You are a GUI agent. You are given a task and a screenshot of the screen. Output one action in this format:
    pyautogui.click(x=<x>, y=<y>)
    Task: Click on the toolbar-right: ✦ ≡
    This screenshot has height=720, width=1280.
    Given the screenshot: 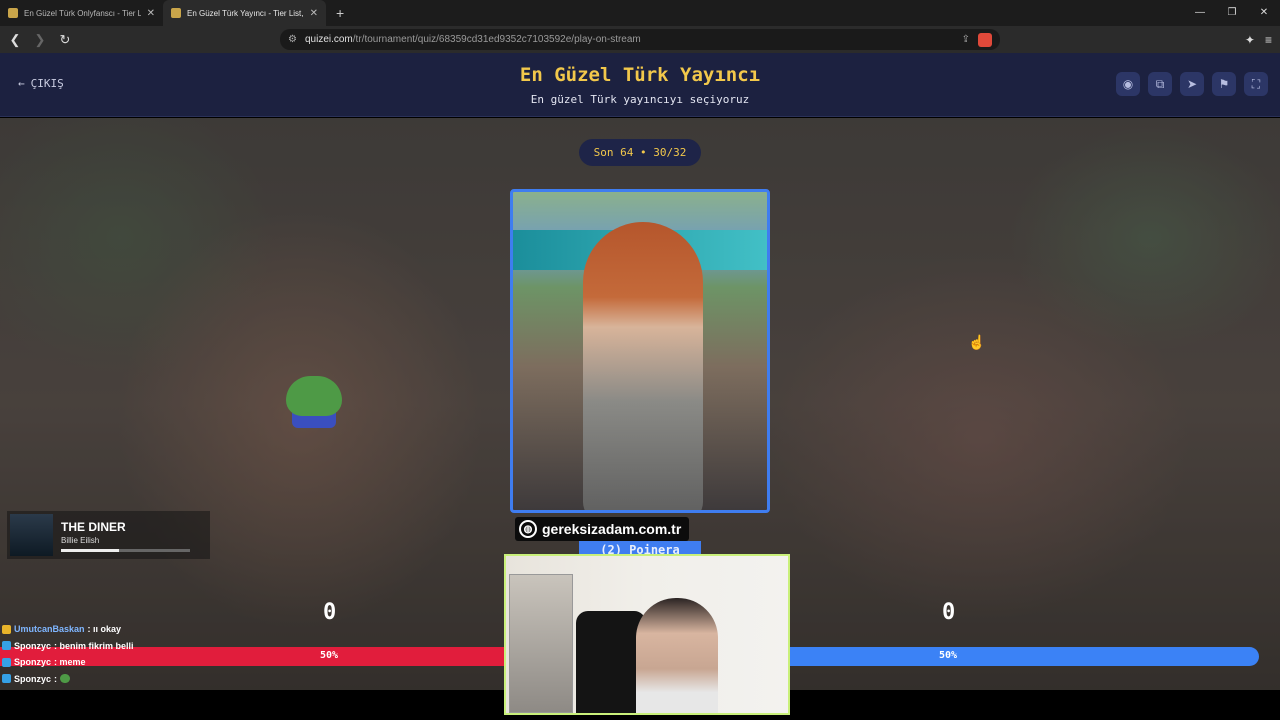 What is the action you would take?
    pyautogui.click(x=1258, y=39)
    